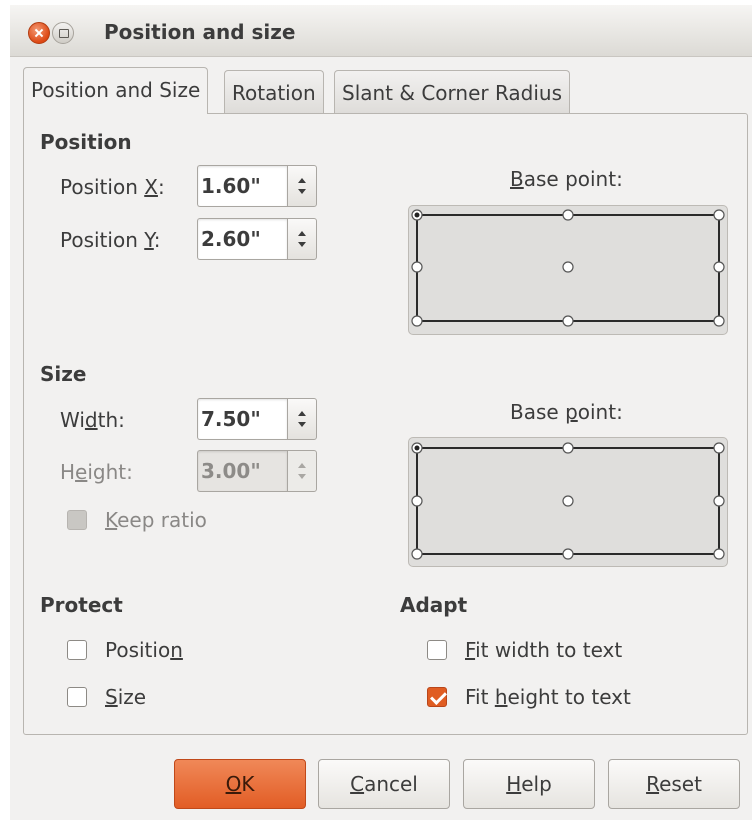 The width and height of the screenshot is (752, 825). I want to click on maximize-window-icon, so click(63, 33).